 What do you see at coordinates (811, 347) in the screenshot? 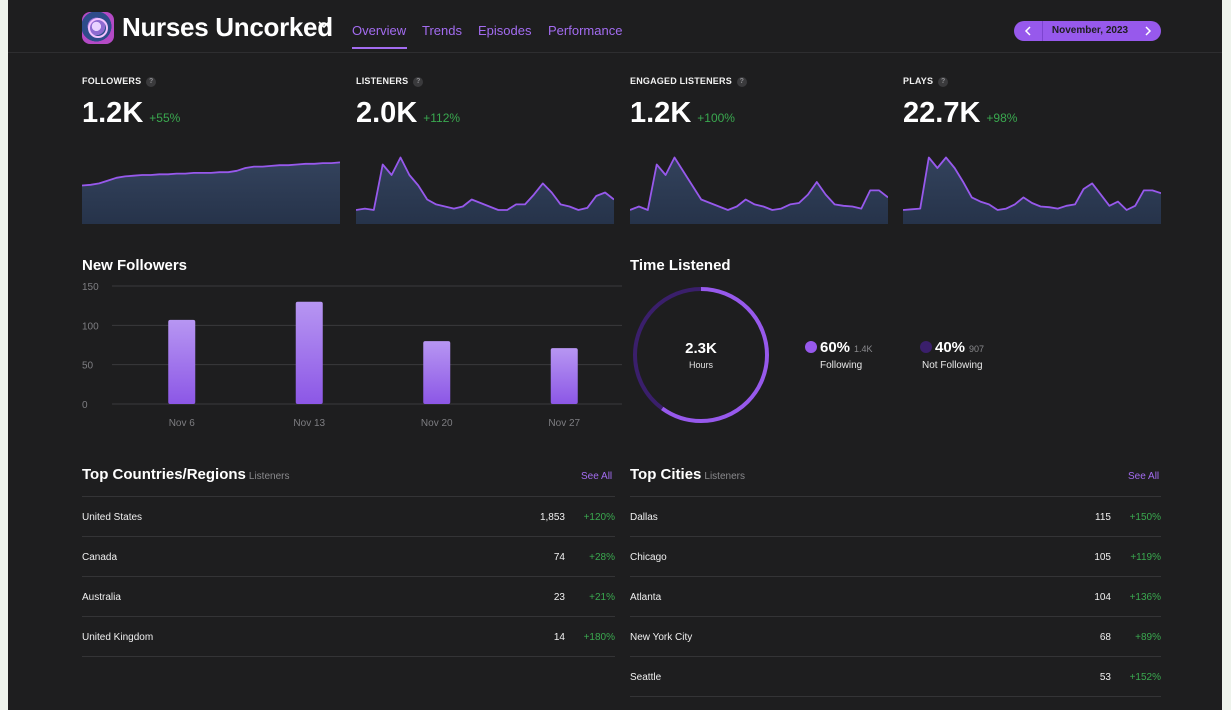
I see `following-legend-dot` at bounding box center [811, 347].